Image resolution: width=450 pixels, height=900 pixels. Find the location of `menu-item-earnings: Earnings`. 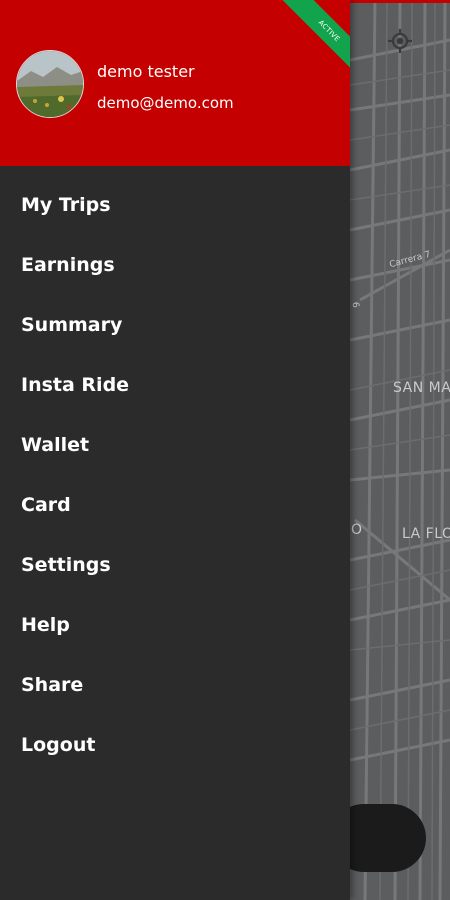

menu-item-earnings: Earnings is located at coordinates (175, 256).